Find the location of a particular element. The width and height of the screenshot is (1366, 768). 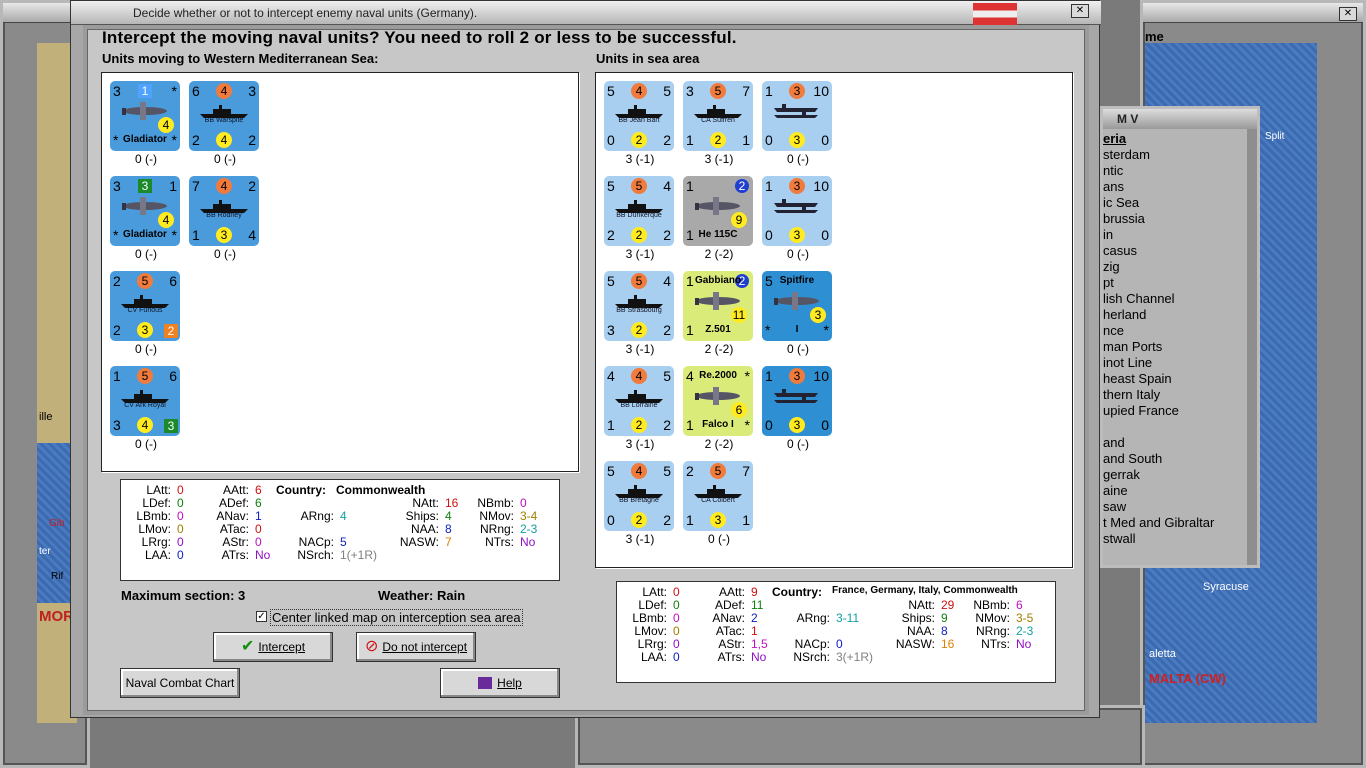

sea-counter-4: 1 1 2 9 He 115C 2 (-2) is located at coordinates (719, 218).